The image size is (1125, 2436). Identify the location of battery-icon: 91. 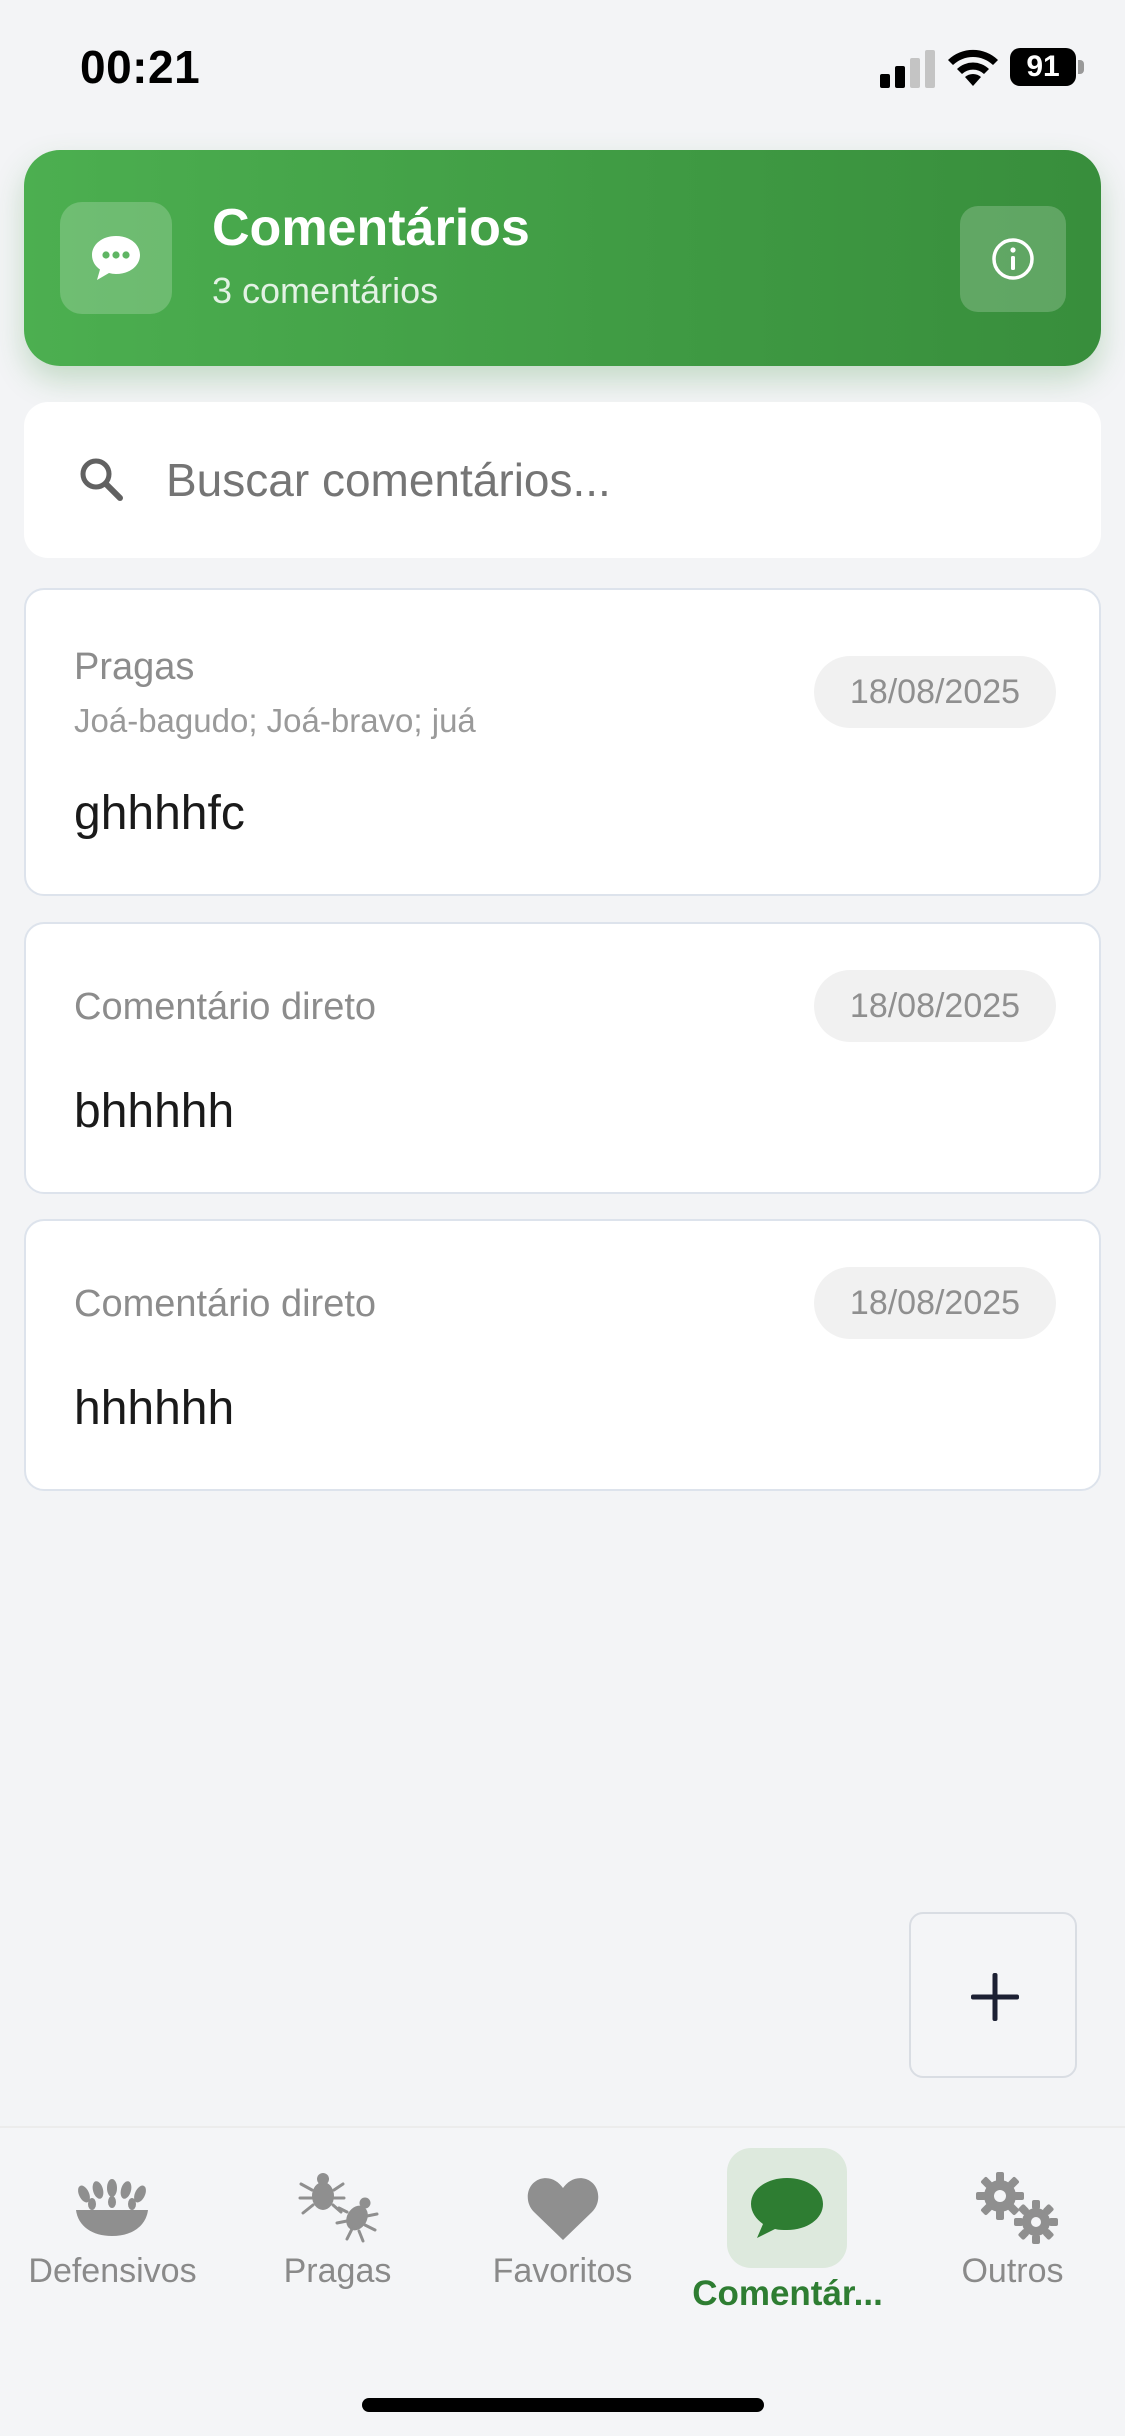
(1047, 68).